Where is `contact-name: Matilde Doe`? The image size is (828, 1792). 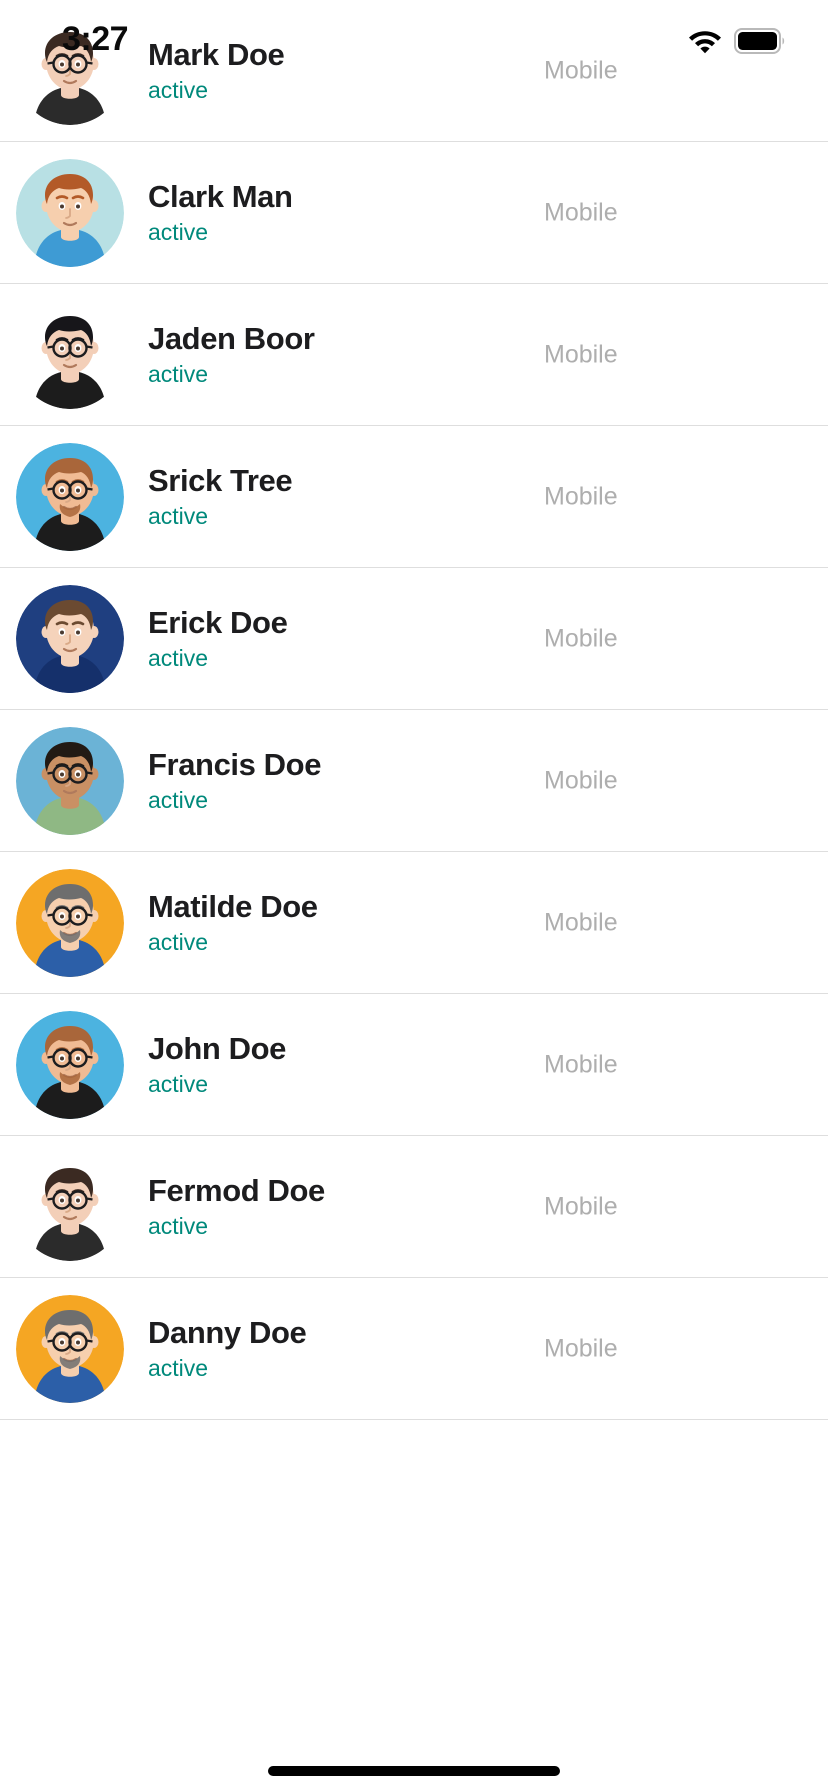 contact-name: Matilde Doe is located at coordinates (233, 906).